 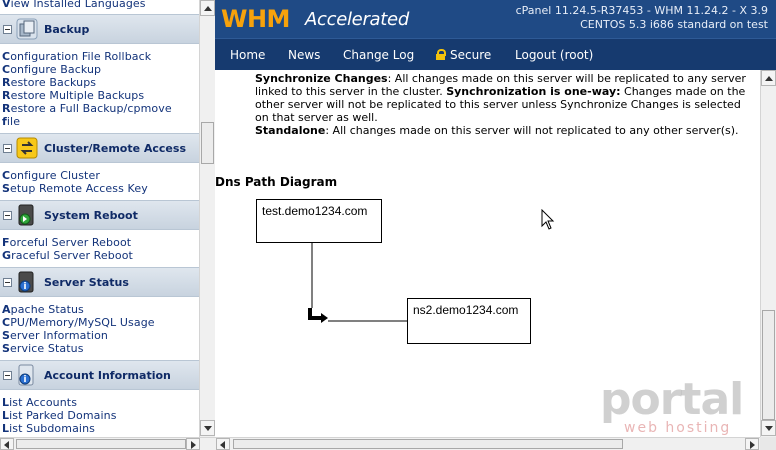 What do you see at coordinates (99, 242) in the screenshot?
I see `sidebar-link-forceful-server-reboot: Forceful Server Reboot` at bounding box center [99, 242].